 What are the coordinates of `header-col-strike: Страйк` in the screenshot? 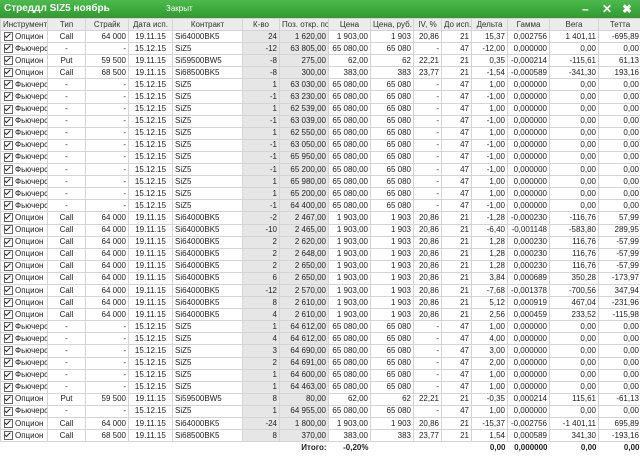 It's located at (107, 24).